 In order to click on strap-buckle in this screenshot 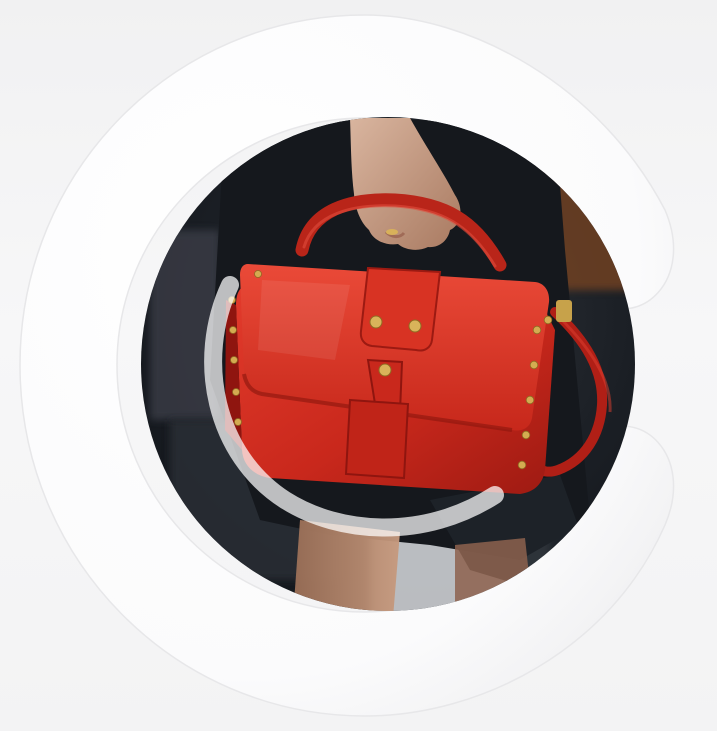, I will do `click(564, 311)`.